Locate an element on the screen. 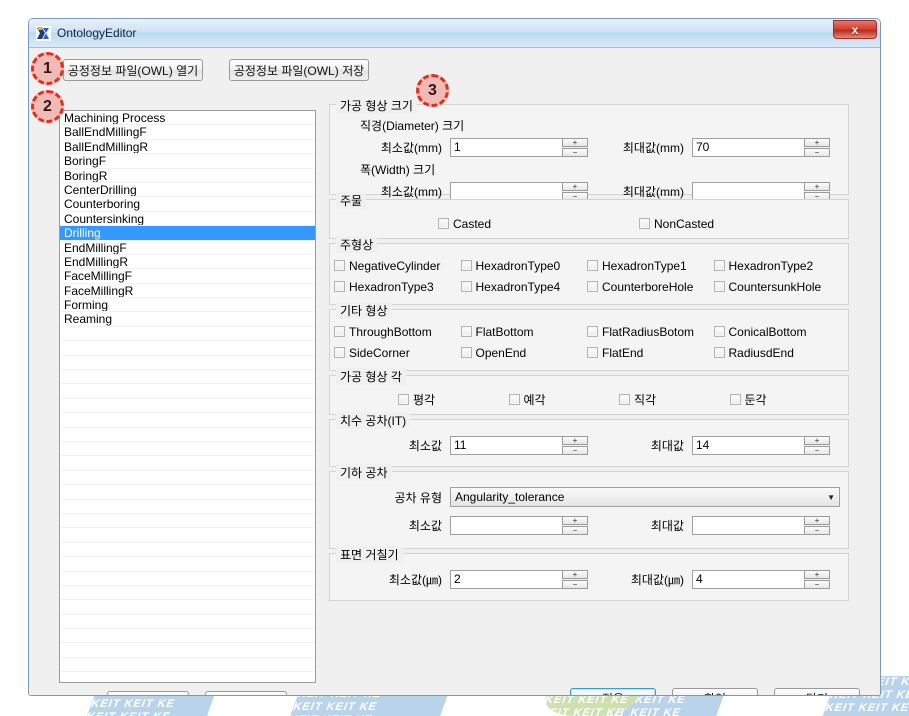 This screenshot has height=716, width=909. list-item: BoringR is located at coordinates (187, 176).